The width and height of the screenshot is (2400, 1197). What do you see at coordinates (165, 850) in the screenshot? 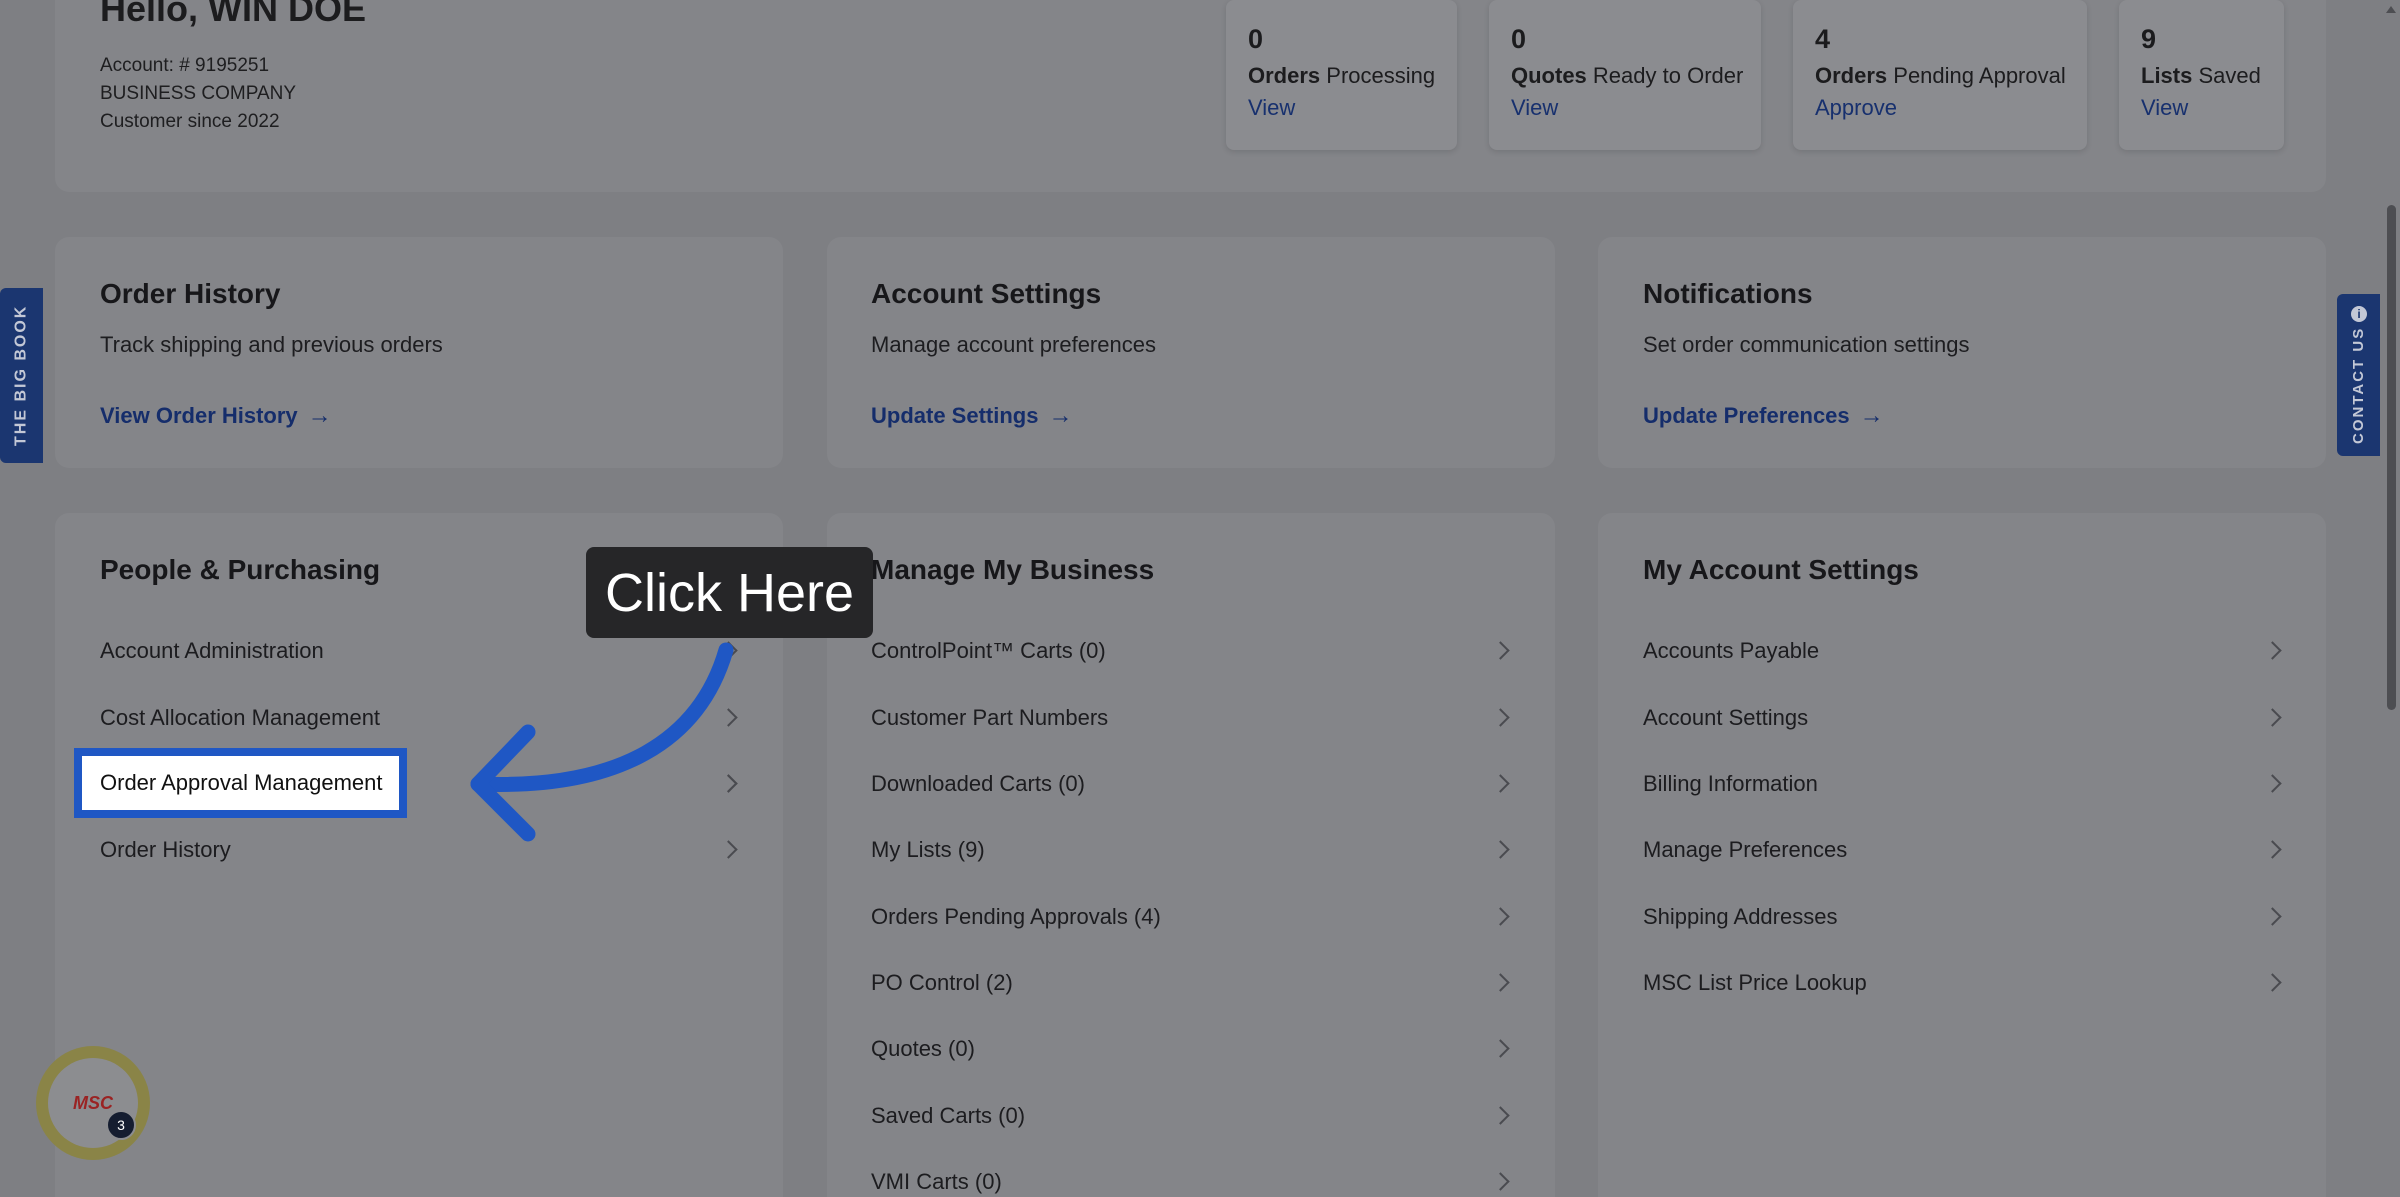
I see `list-item: Order History` at bounding box center [165, 850].